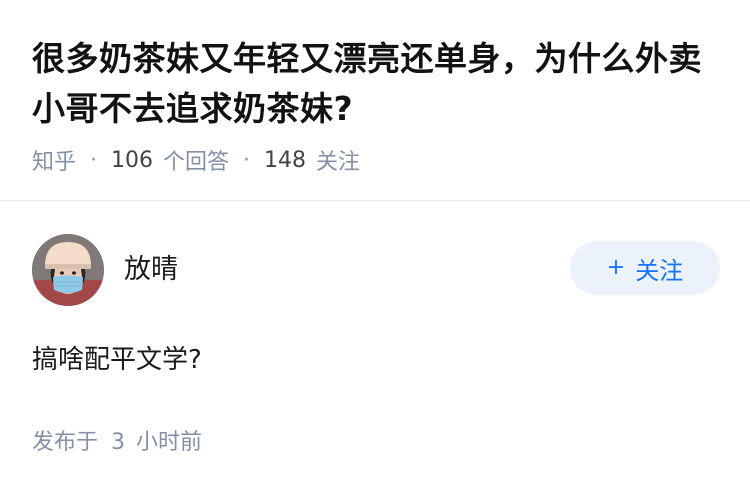  What do you see at coordinates (285, 160) in the screenshot?
I see `followers-count: 148` at bounding box center [285, 160].